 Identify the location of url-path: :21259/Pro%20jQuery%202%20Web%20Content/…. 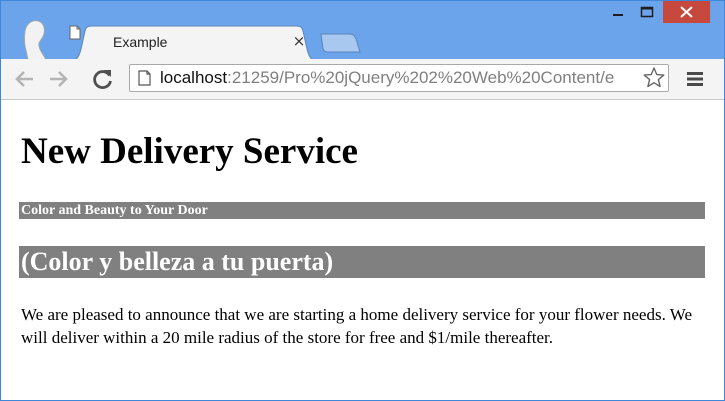
(421, 77).